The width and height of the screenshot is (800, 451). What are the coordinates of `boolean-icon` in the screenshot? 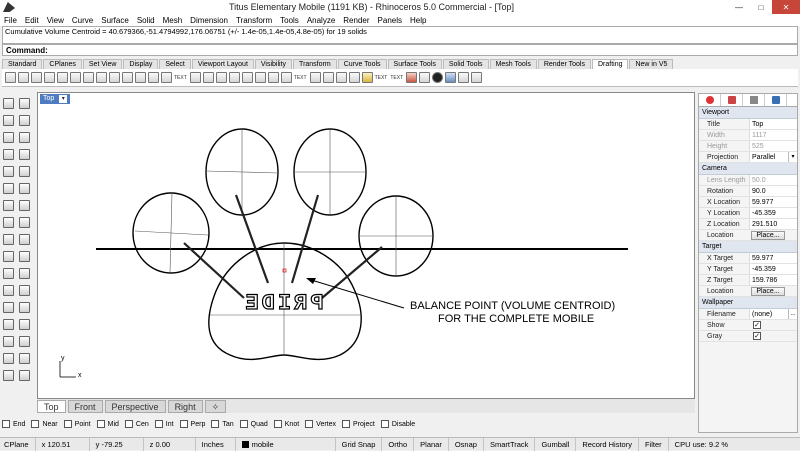 It's located at (24, 256).